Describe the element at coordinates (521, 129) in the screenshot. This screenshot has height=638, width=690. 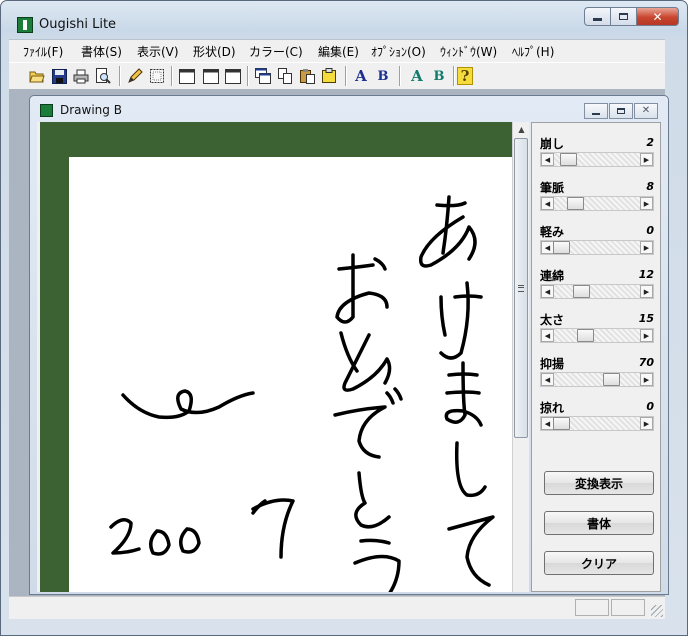
I see `scroll-up-arrow-icon: ▲` at that location.